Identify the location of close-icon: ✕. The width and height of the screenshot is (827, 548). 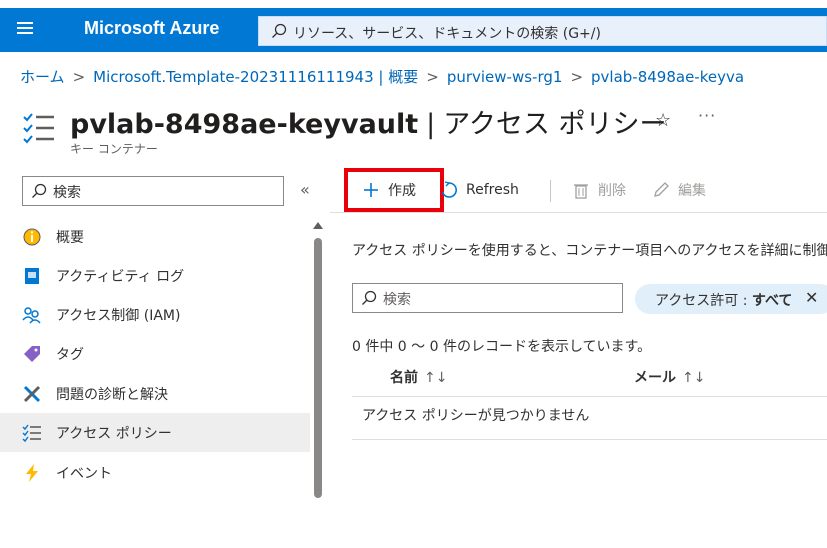
(811, 297).